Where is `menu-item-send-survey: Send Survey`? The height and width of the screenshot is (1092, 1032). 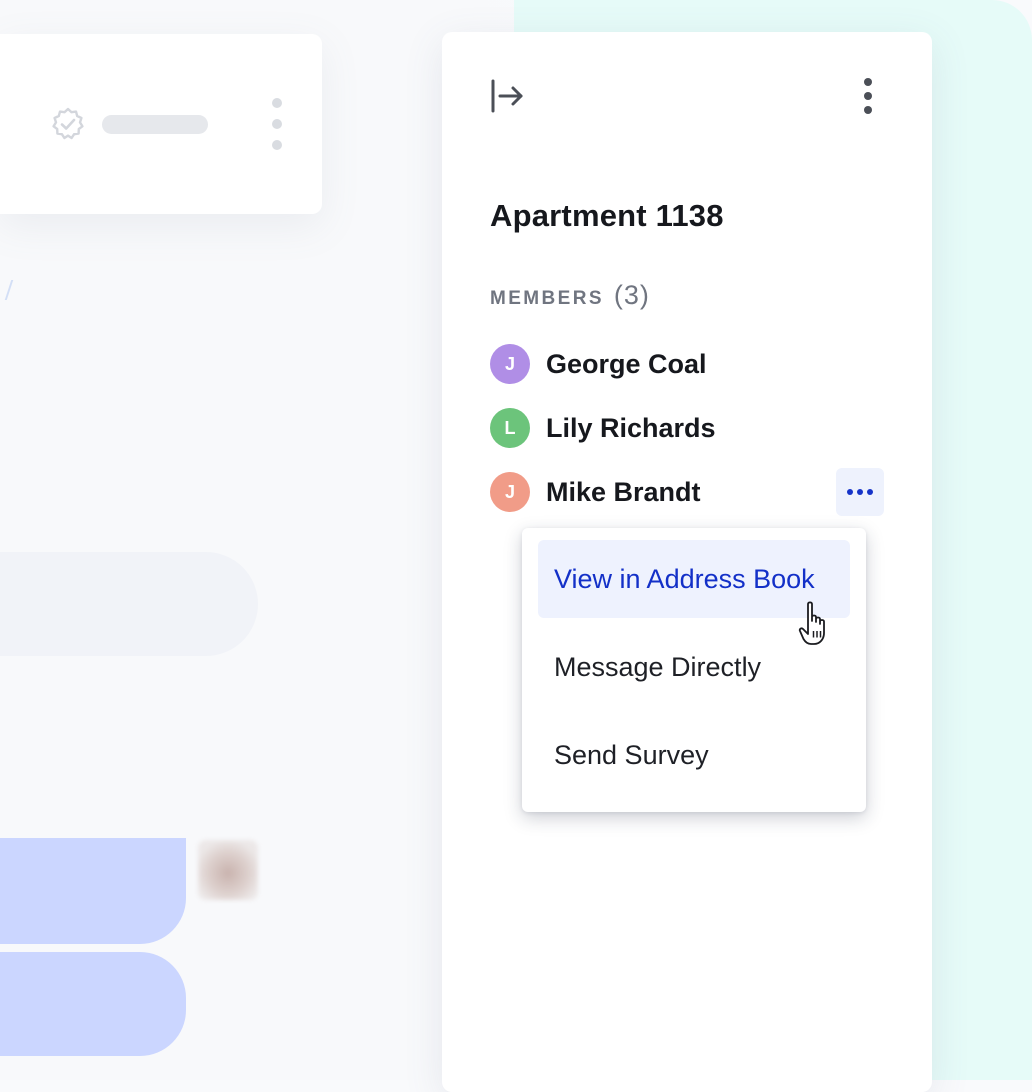 menu-item-send-survey: Send Survey is located at coordinates (694, 755).